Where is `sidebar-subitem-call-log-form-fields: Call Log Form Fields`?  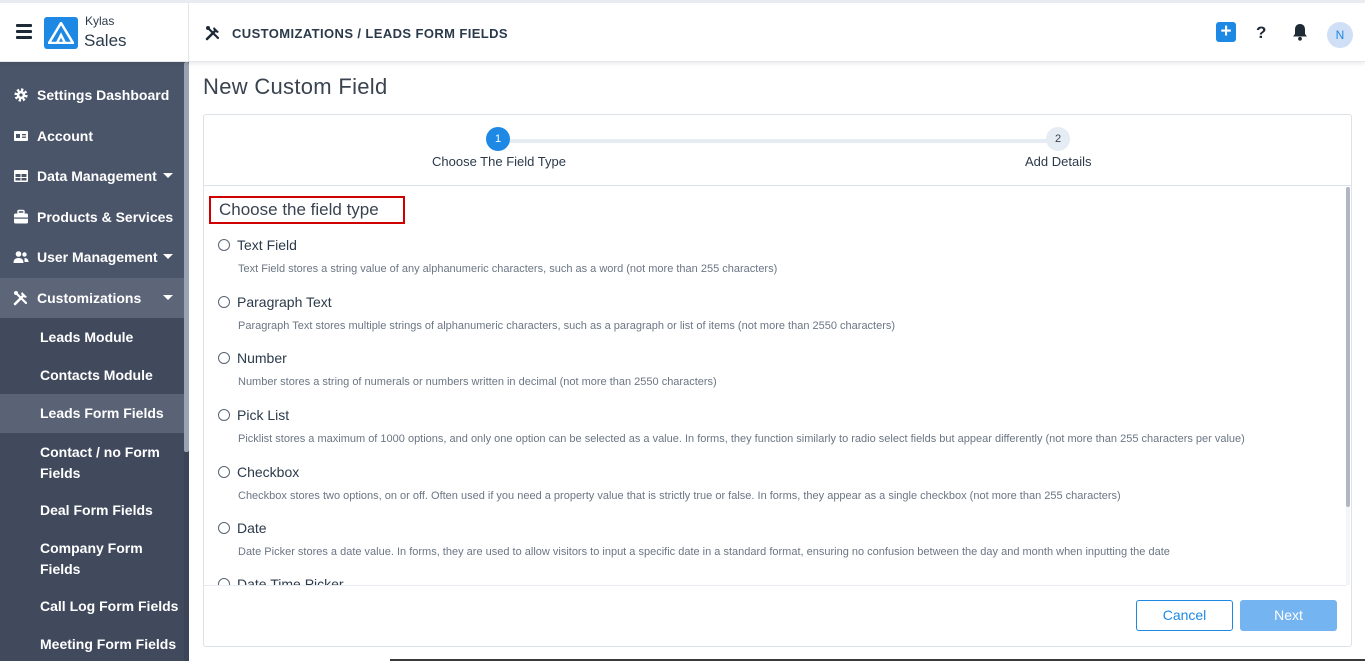 sidebar-subitem-call-log-form-fields: Call Log Form Fields is located at coordinates (92, 606).